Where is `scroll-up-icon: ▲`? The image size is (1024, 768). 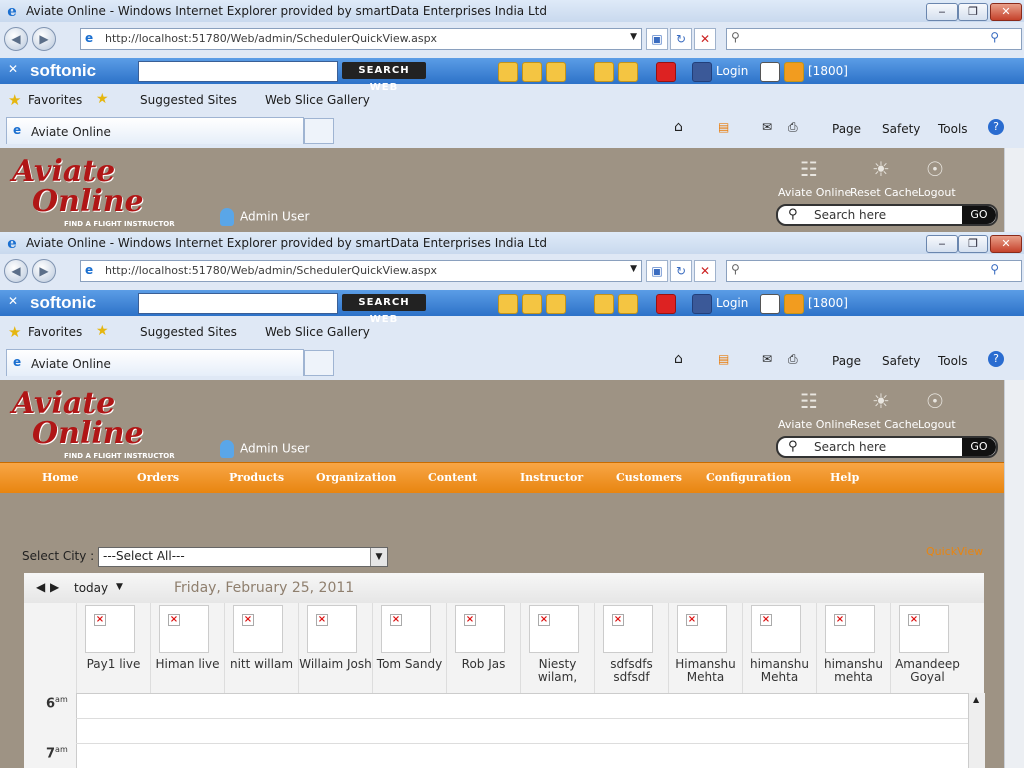
scroll-up-icon: ▲ is located at coordinates (976, 699).